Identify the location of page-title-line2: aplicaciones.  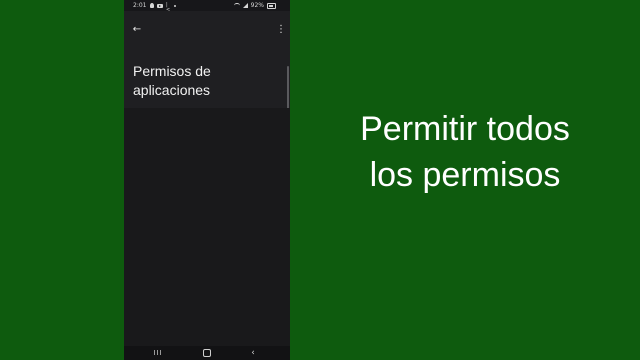
(172, 90).